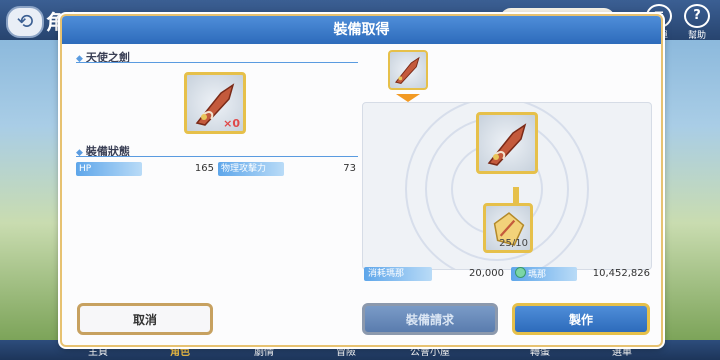  What do you see at coordinates (408, 98) in the screenshot?
I see `arrow-down-icon` at bounding box center [408, 98].